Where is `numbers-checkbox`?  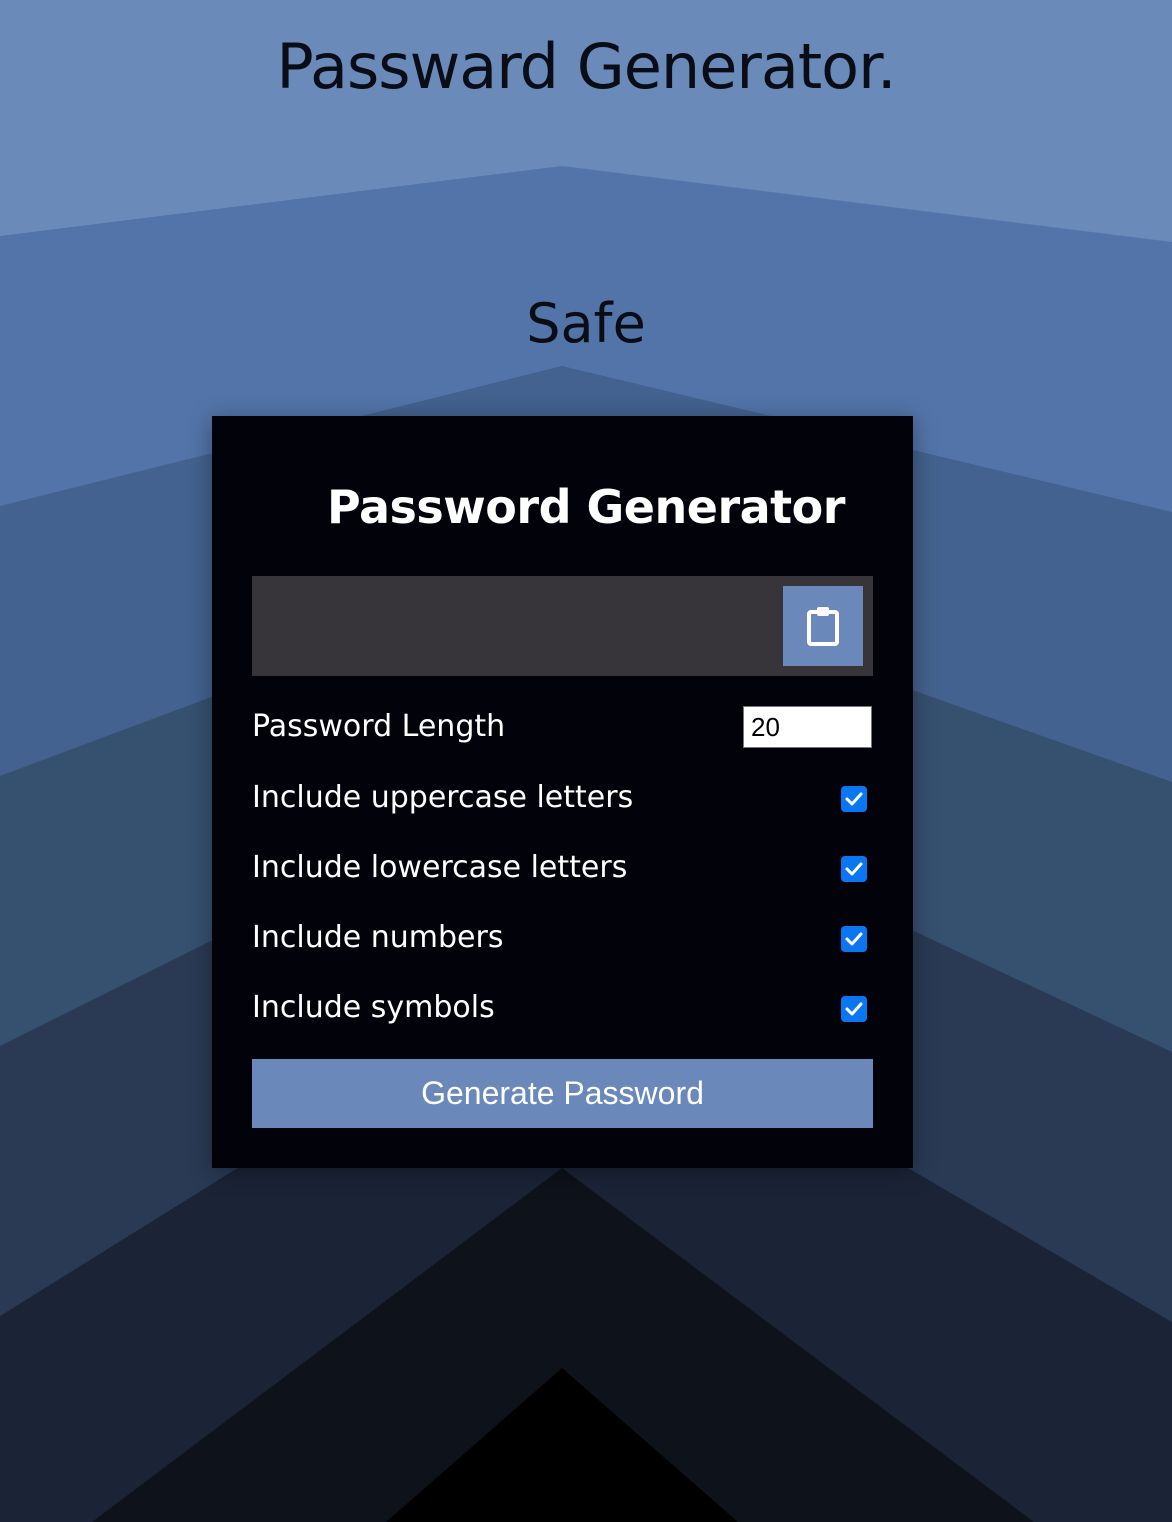 numbers-checkbox is located at coordinates (854, 939).